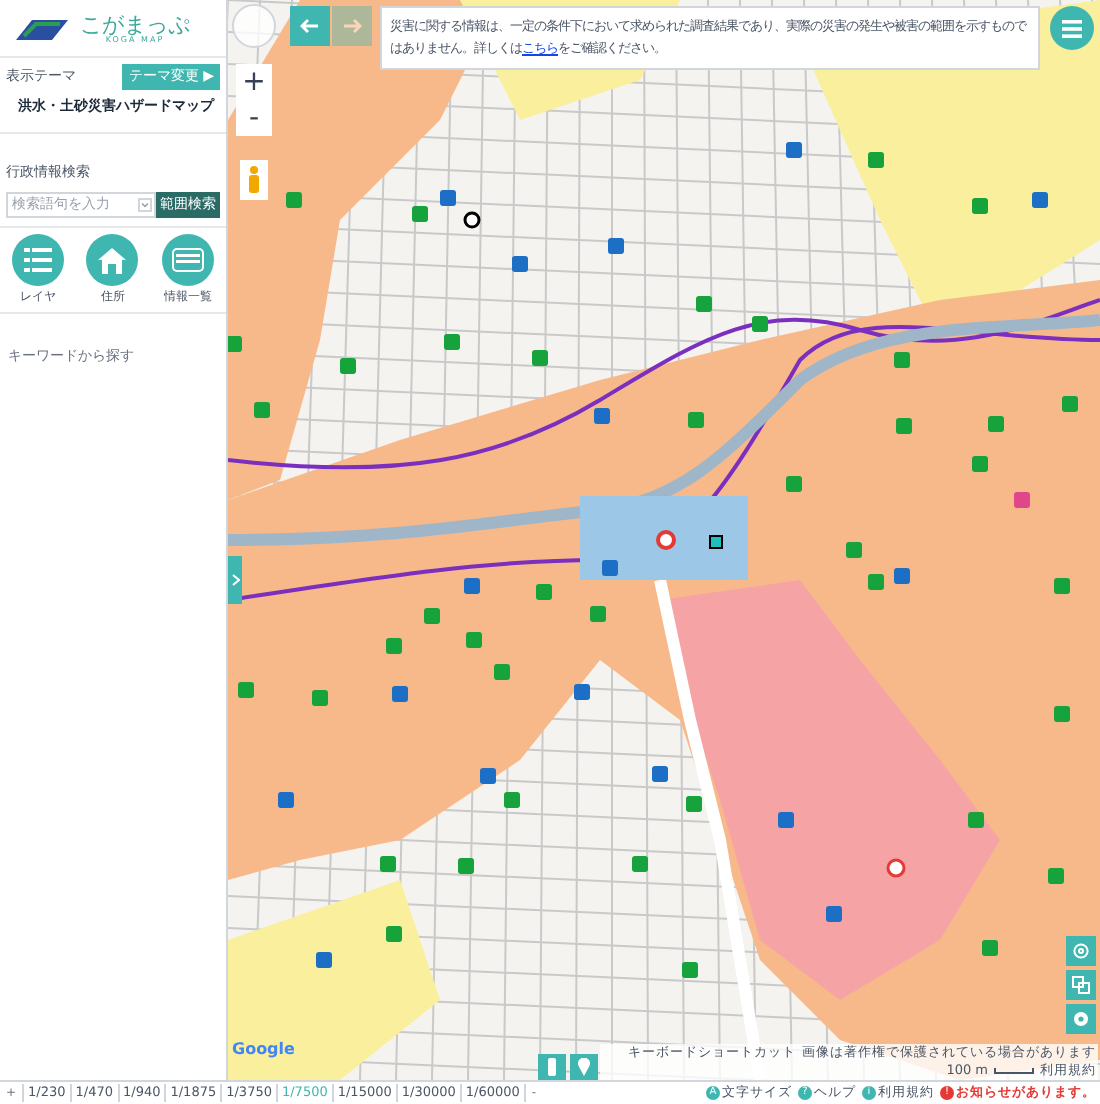 The image size is (1100, 1104). What do you see at coordinates (42, 29) in the screenshot?
I see `logo-icon` at bounding box center [42, 29].